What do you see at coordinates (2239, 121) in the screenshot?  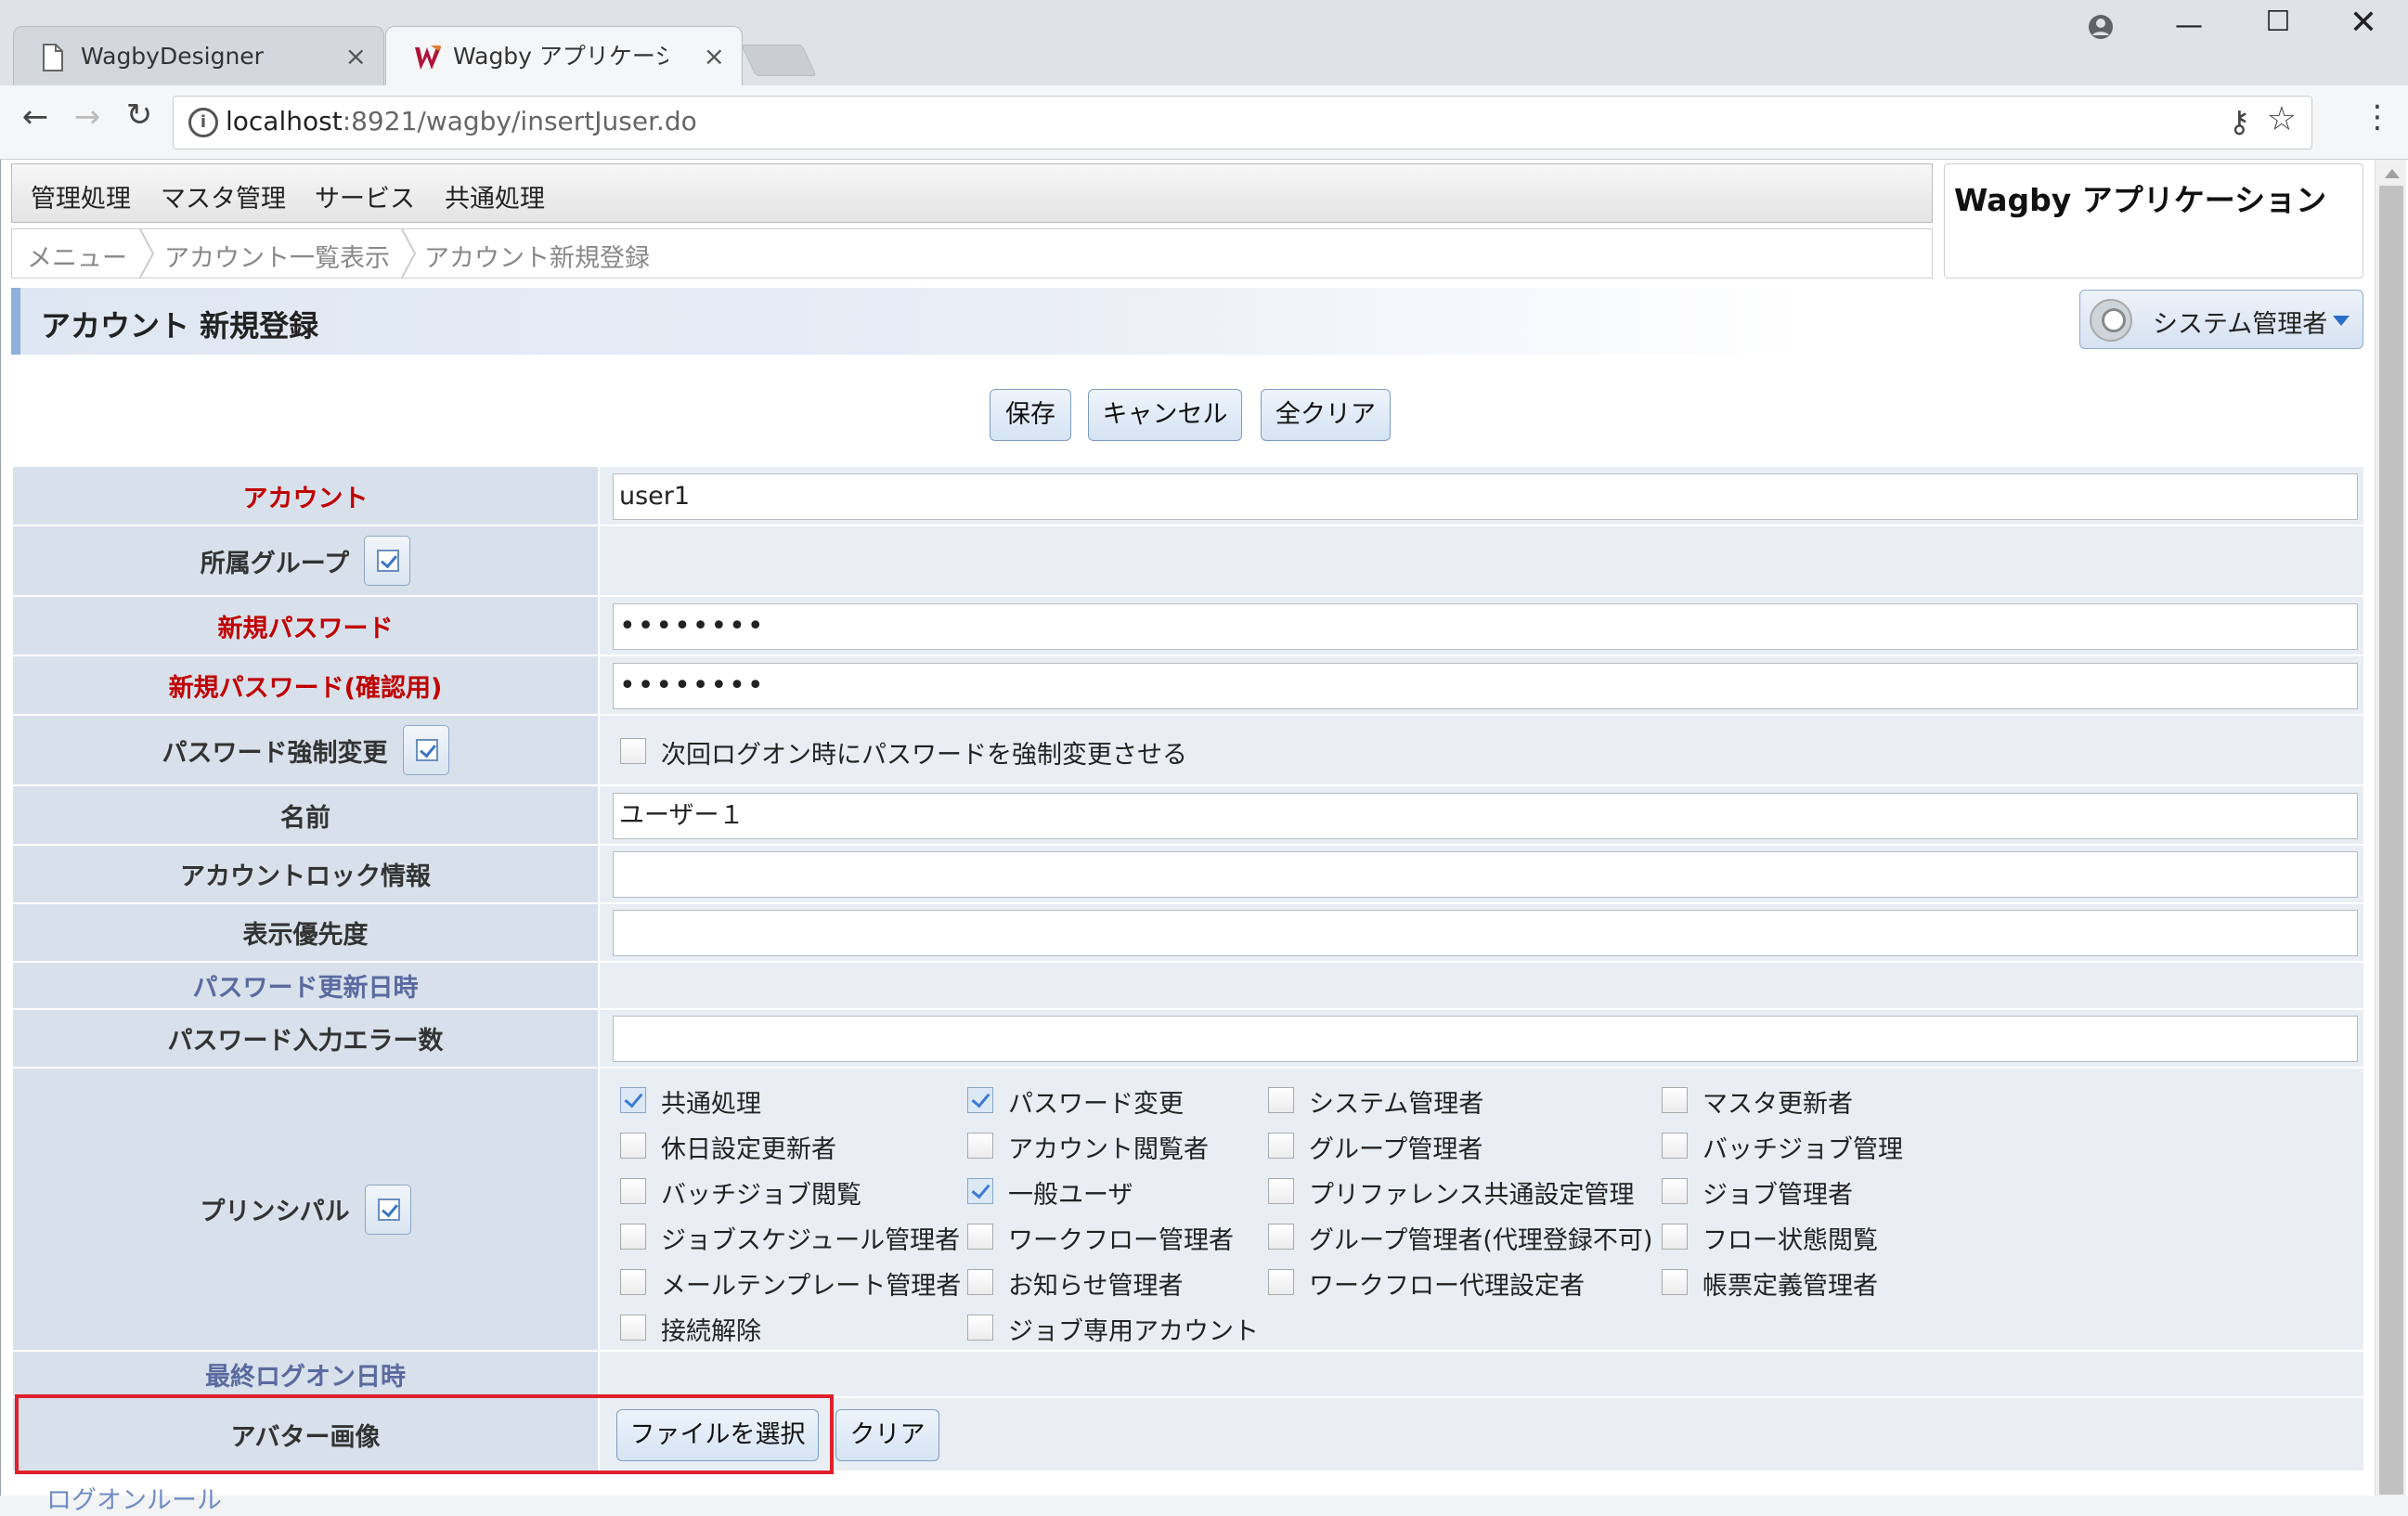 I see `key-icon: ⚷` at bounding box center [2239, 121].